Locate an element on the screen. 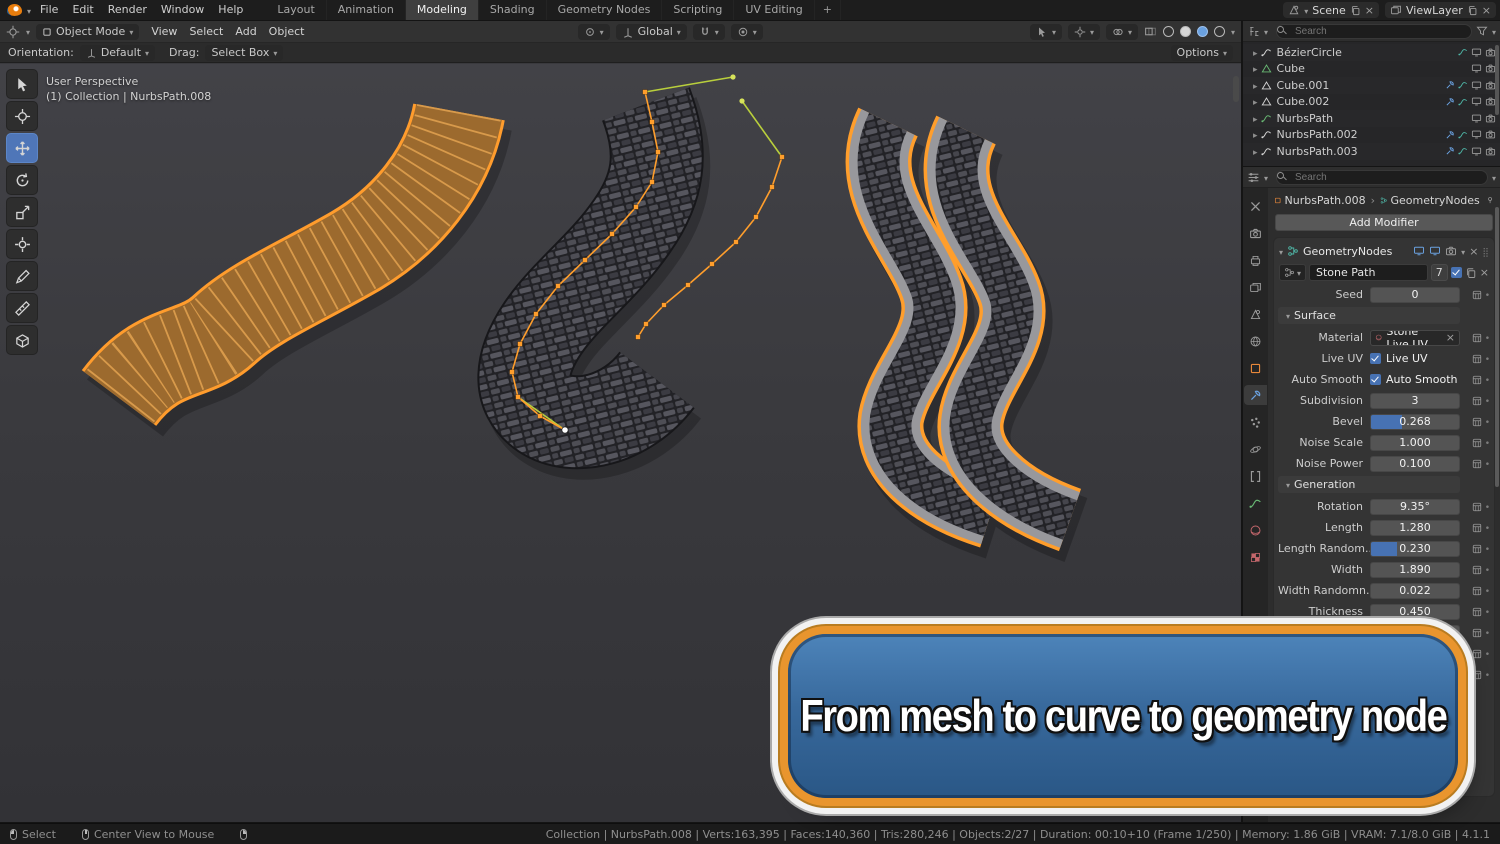 This screenshot has height=844, width=1500. properties-search-input is located at coordinates (1382, 177).